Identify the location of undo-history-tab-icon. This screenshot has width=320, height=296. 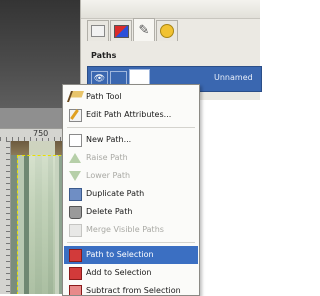
(167, 31).